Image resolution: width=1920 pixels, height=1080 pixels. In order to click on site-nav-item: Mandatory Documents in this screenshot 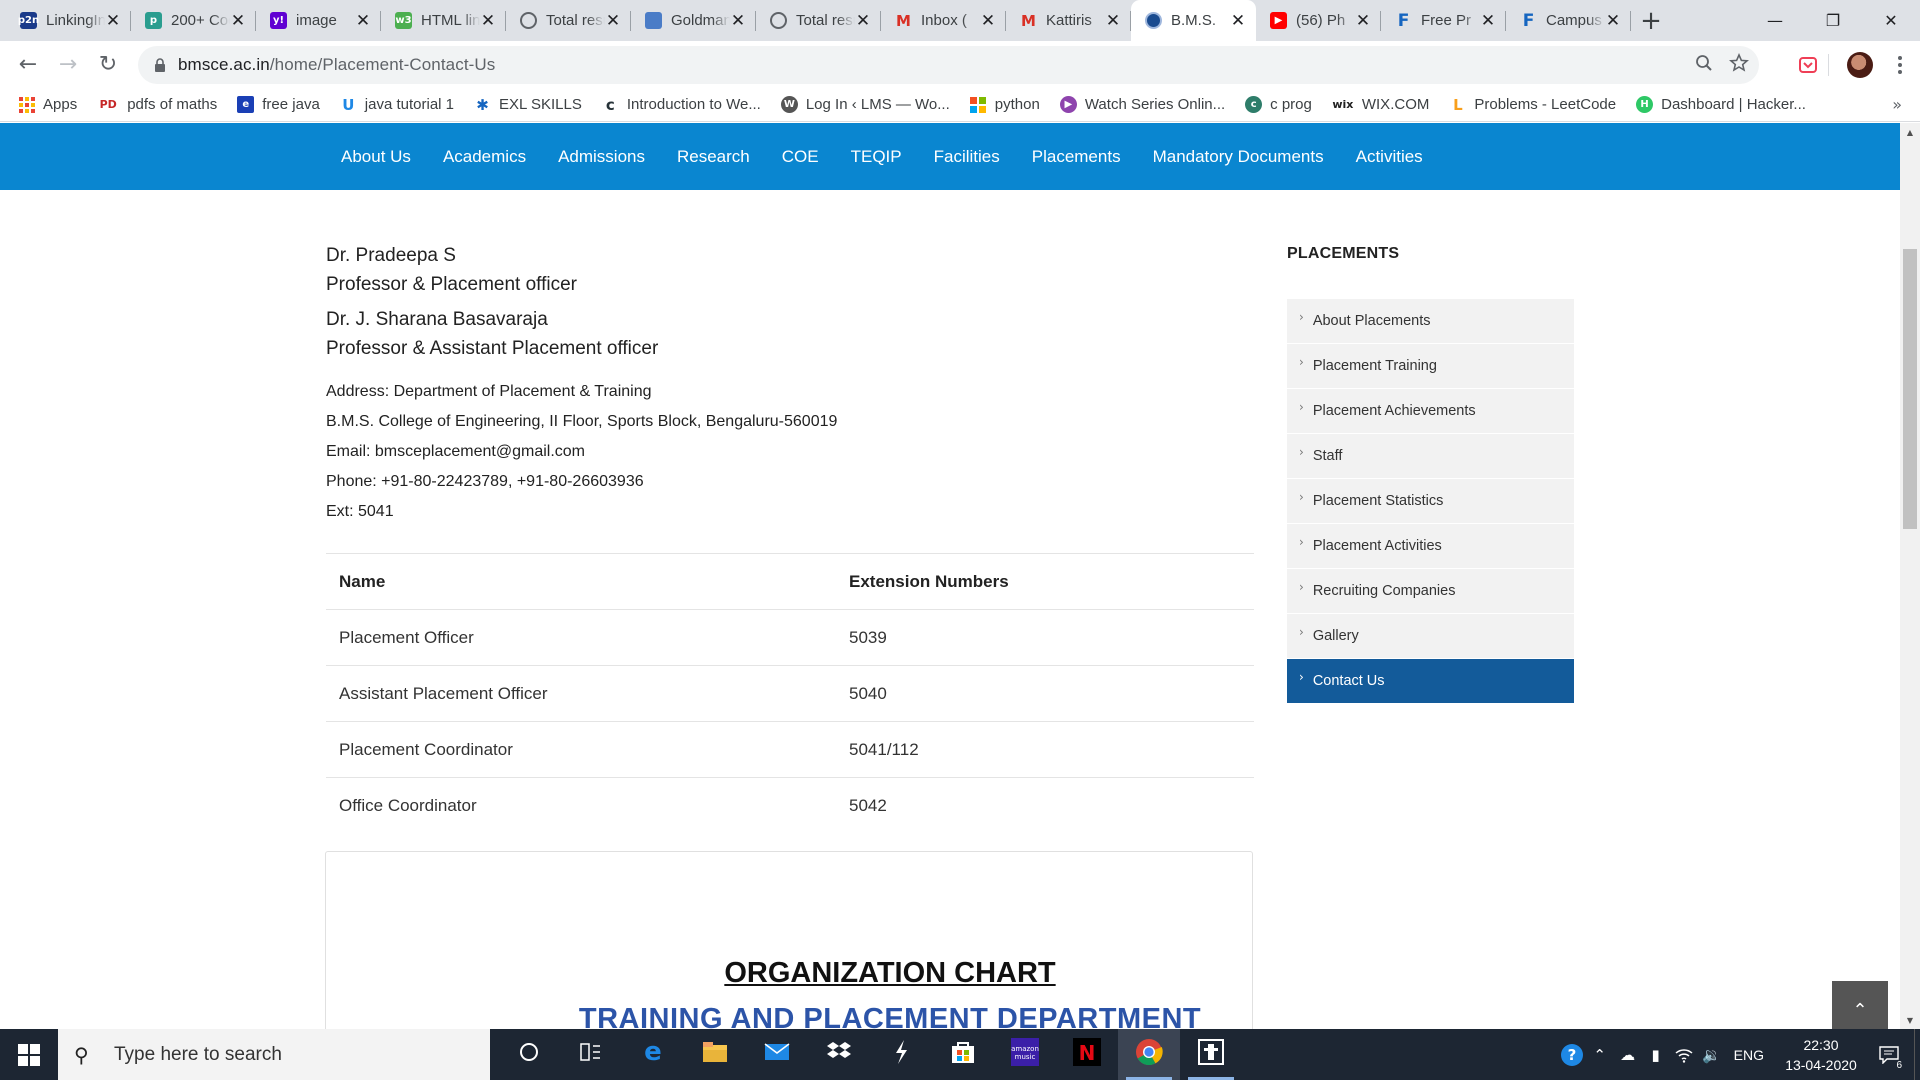, I will do `click(1238, 156)`.